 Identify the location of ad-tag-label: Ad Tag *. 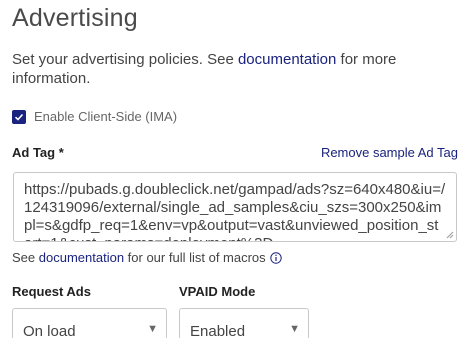
(38, 152).